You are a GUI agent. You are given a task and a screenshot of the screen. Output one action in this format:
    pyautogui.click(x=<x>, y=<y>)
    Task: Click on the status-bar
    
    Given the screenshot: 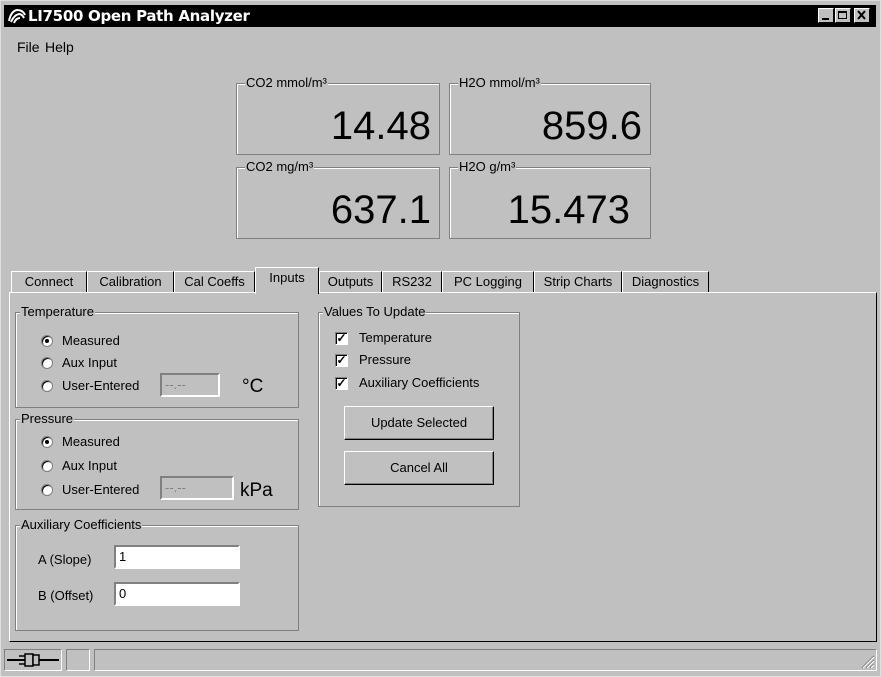 What is the action you would take?
    pyautogui.click(x=440, y=660)
    